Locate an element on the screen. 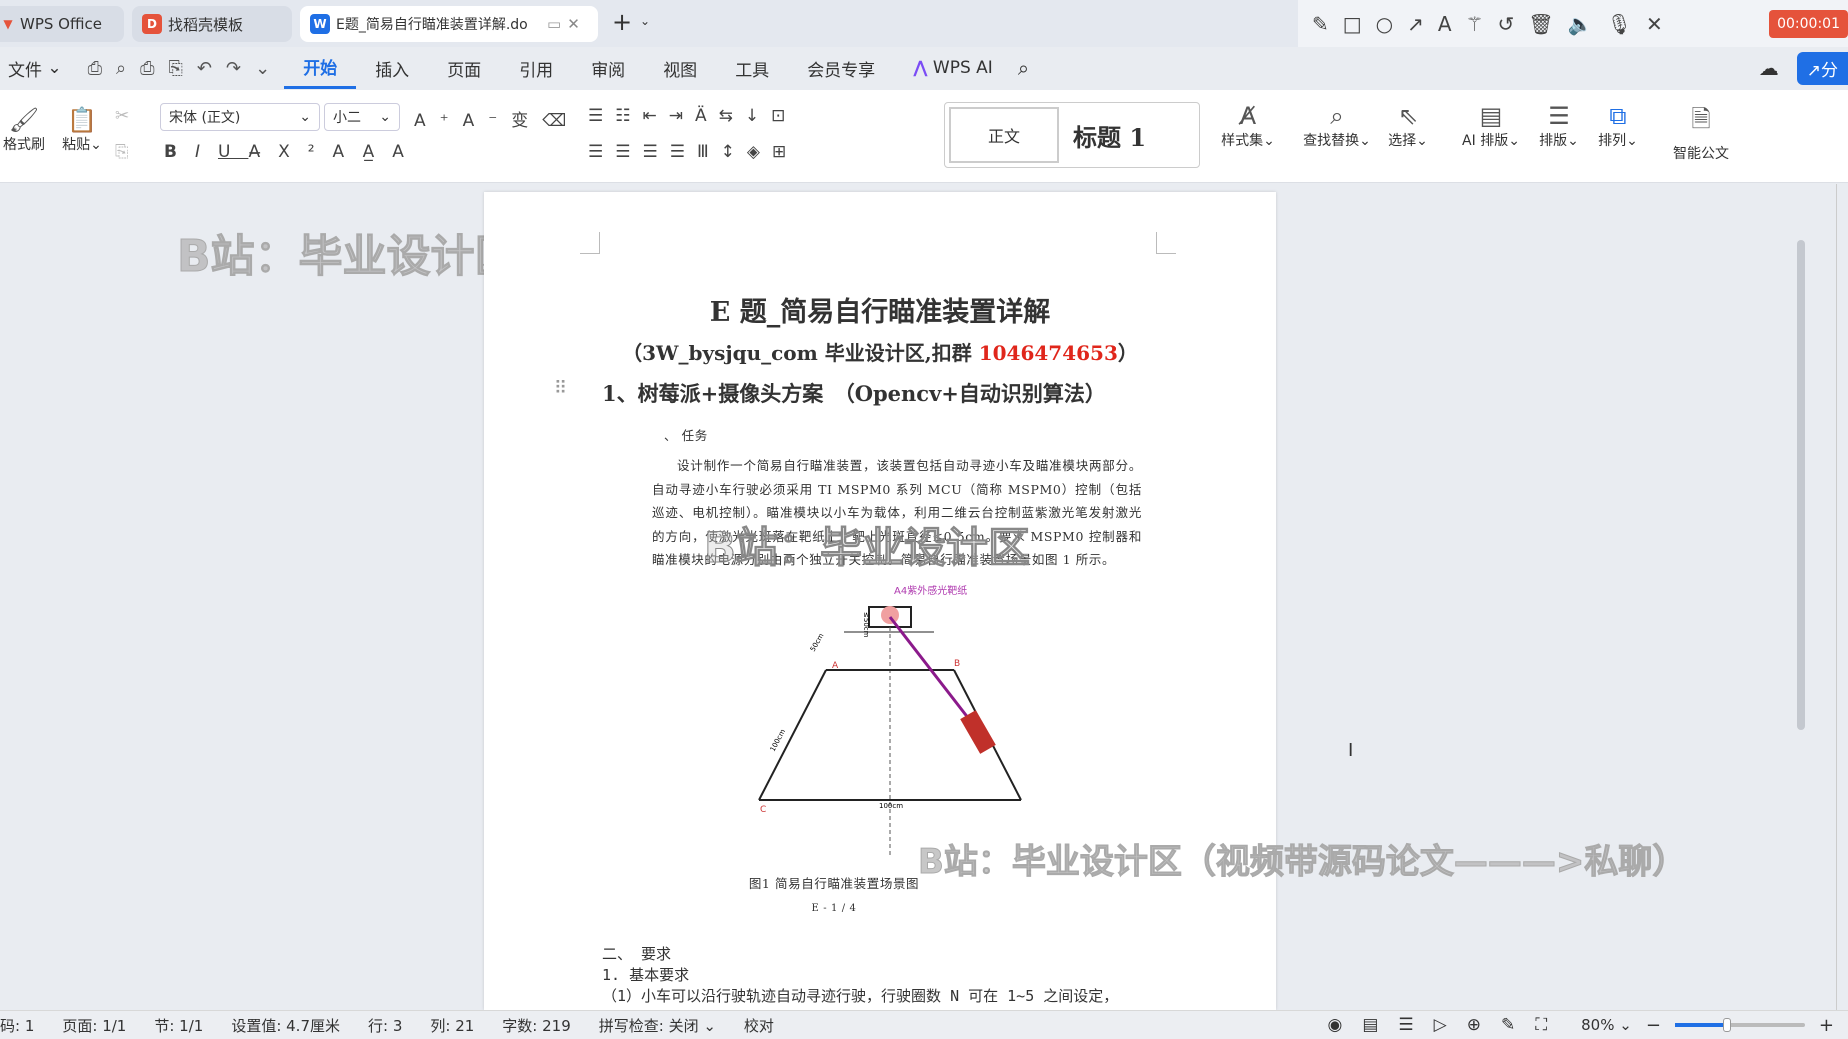  document-title: E 题_简易自行瞄准装置详解 is located at coordinates (880, 312).